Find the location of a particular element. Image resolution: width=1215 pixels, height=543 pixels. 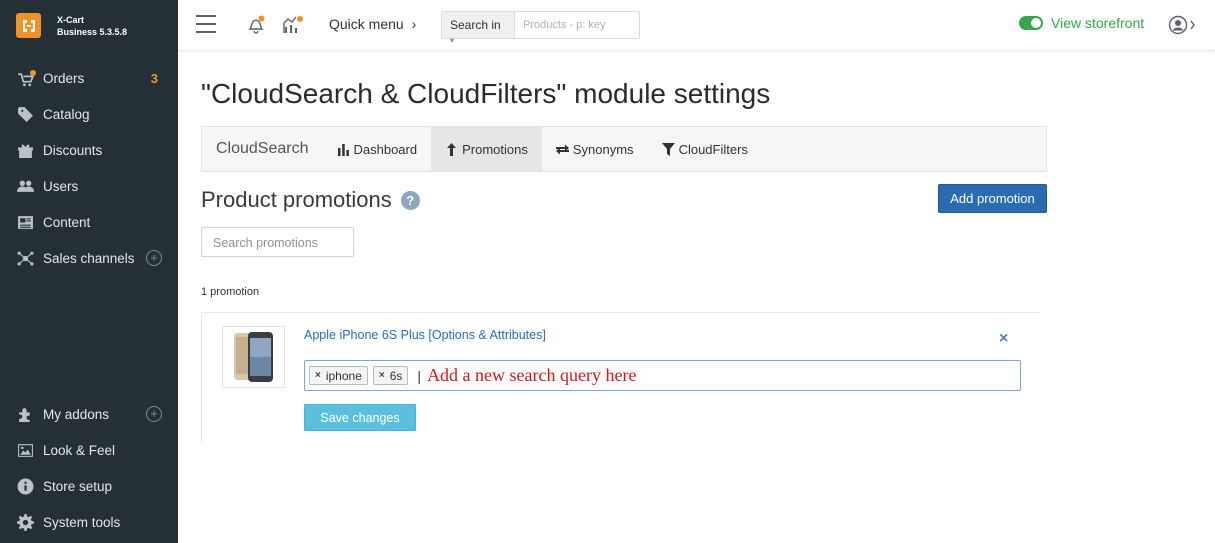

sidebar-item-label: Look & Feel is located at coordinates (79, 450).